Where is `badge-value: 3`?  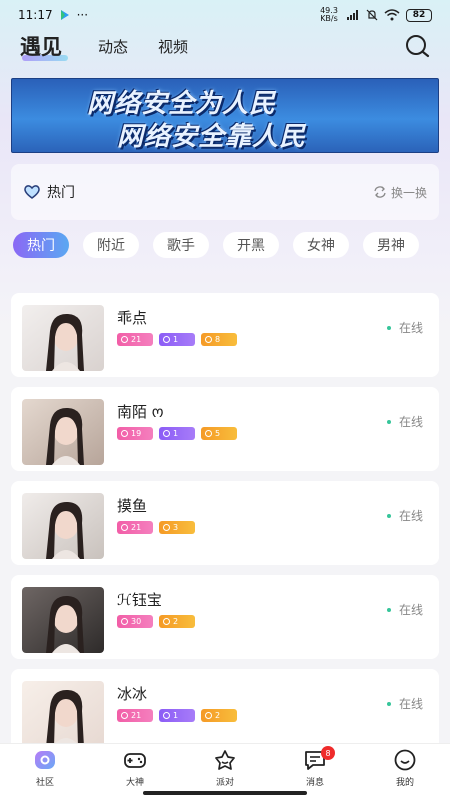
badge-value: 3 is located at coordinates (176, 527).